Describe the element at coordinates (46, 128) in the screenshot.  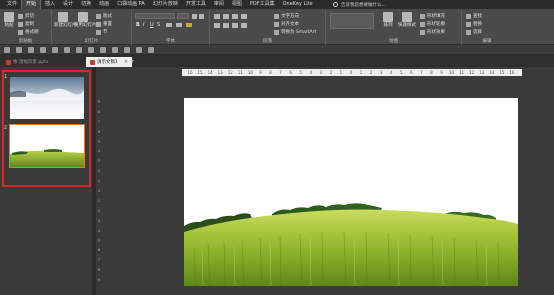
I see `thumbnail-selection-highlight` at that location.